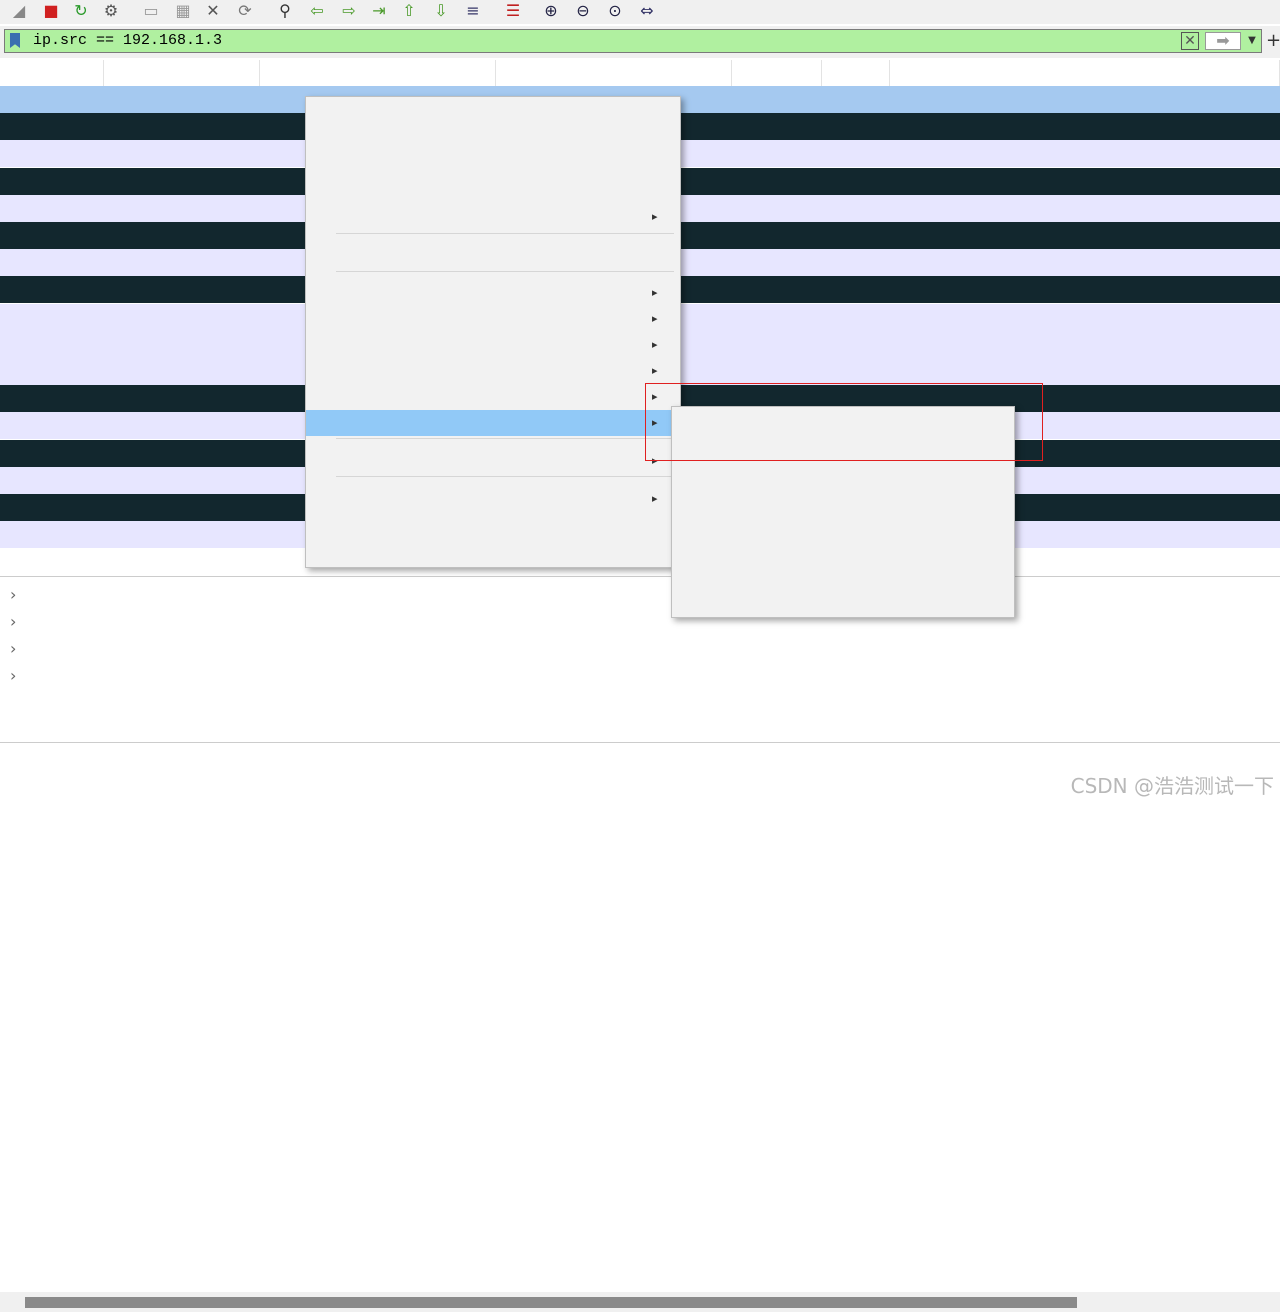 The height and width of the screenshot is (1312, 1280). Describe the element at coordinates (1172, 786) in the screenshot. I see `watermark: CSDN @浩浩测试一下` at that location.